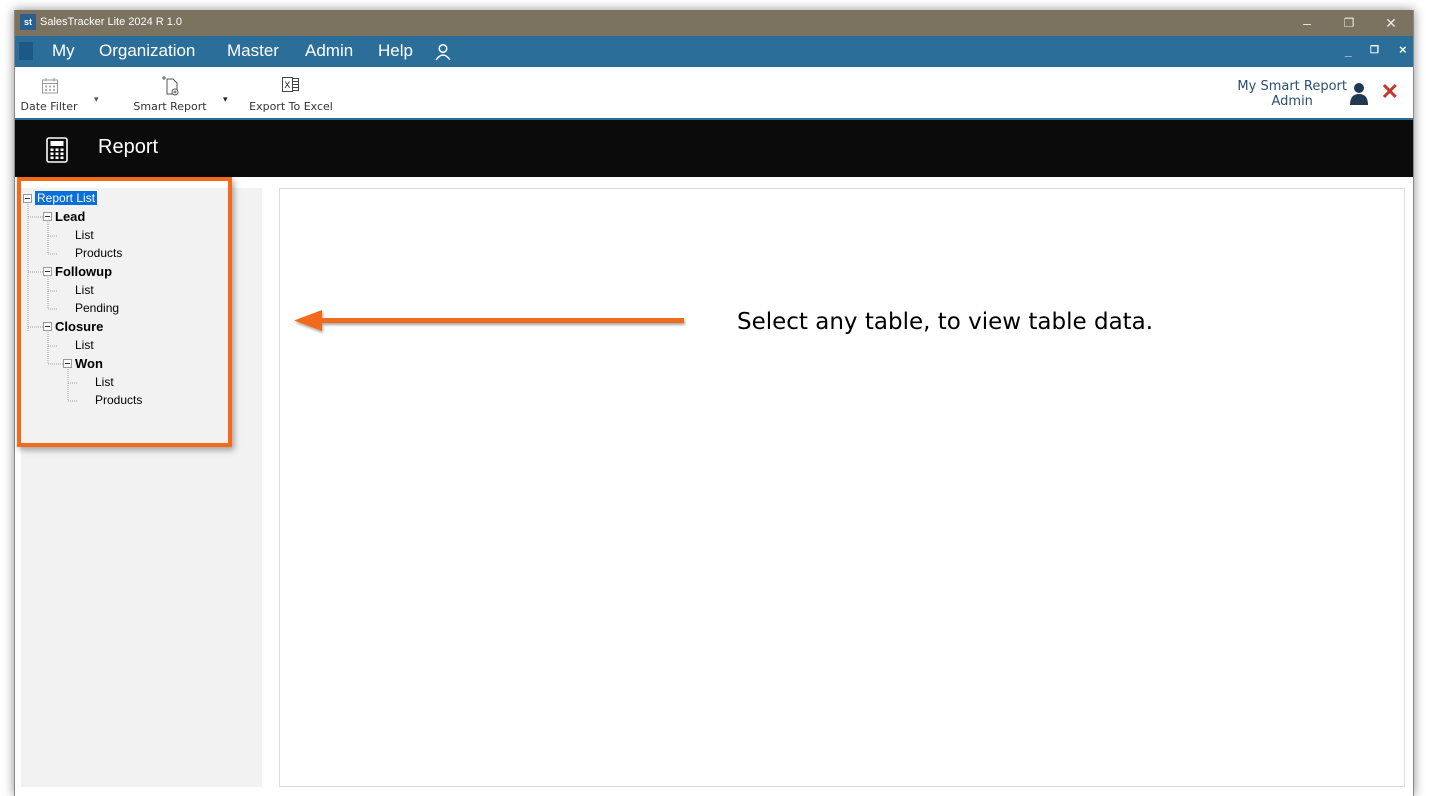 This screenshot has width=1429, height=796. What do you see at coordinates (287, 86) in the screenshot?
I see `svg-text: X` at bounding box center [287, 86].